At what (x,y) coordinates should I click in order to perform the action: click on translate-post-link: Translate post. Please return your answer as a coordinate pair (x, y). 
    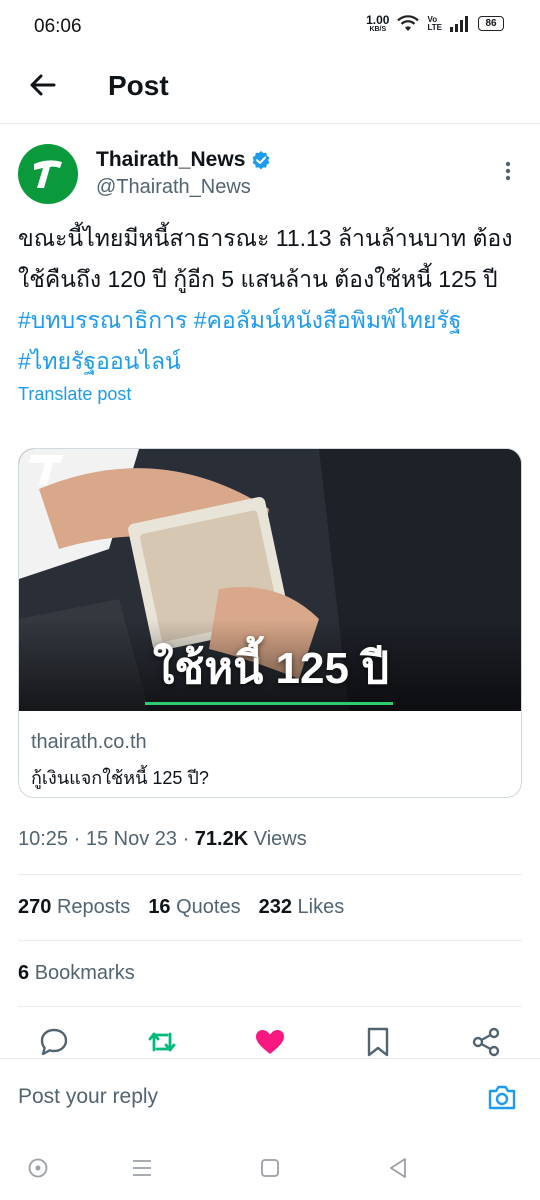
    Looking at the image, I should click on (74, 394).